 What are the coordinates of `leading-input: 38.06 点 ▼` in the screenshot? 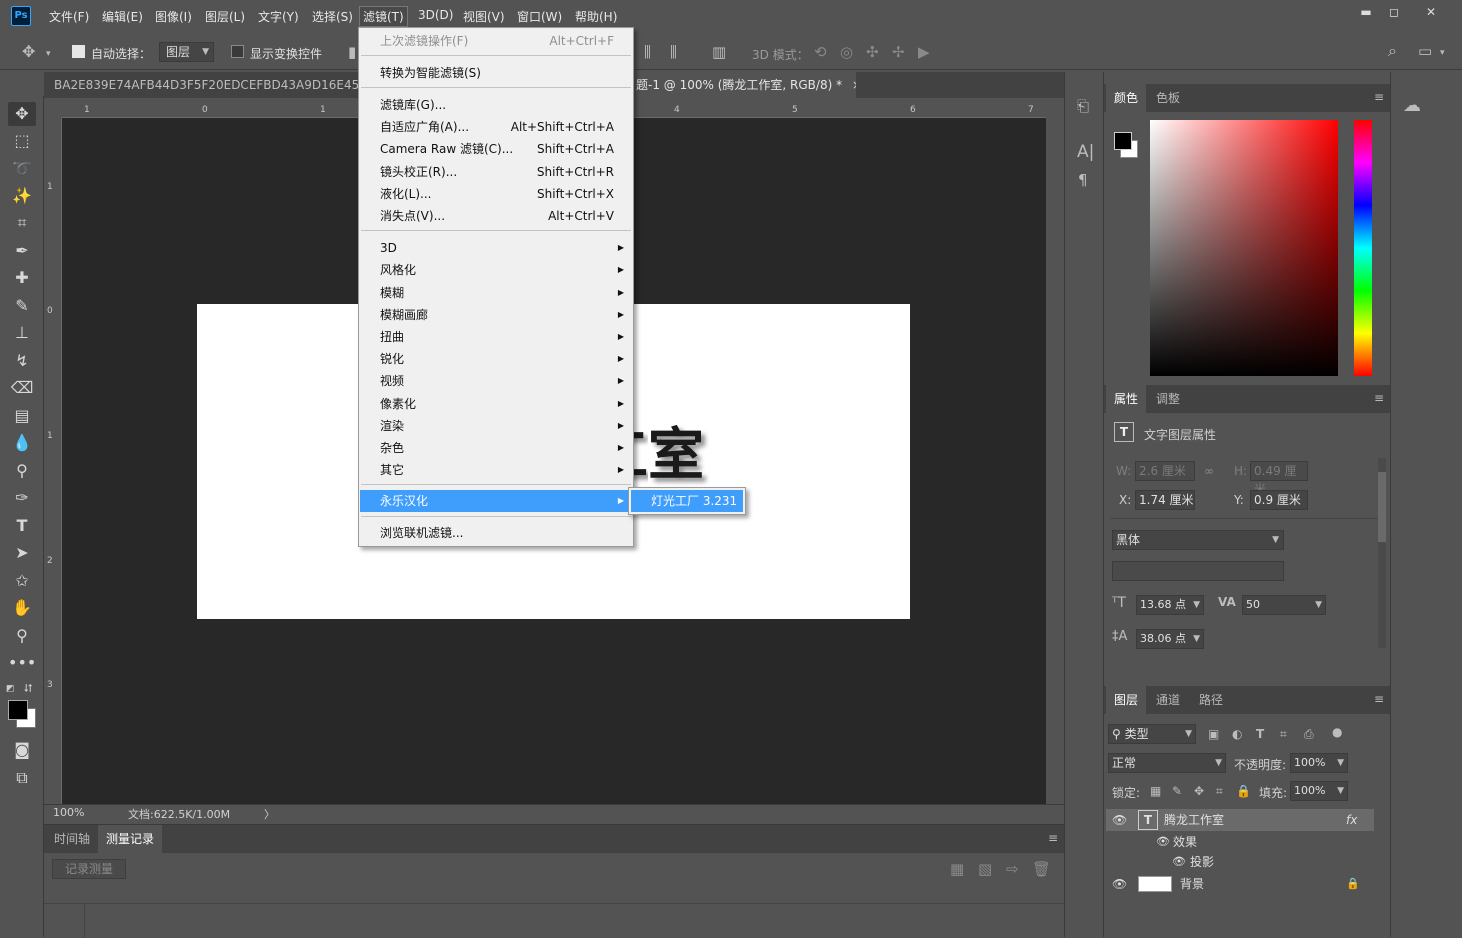 It's located at (1170, 639).